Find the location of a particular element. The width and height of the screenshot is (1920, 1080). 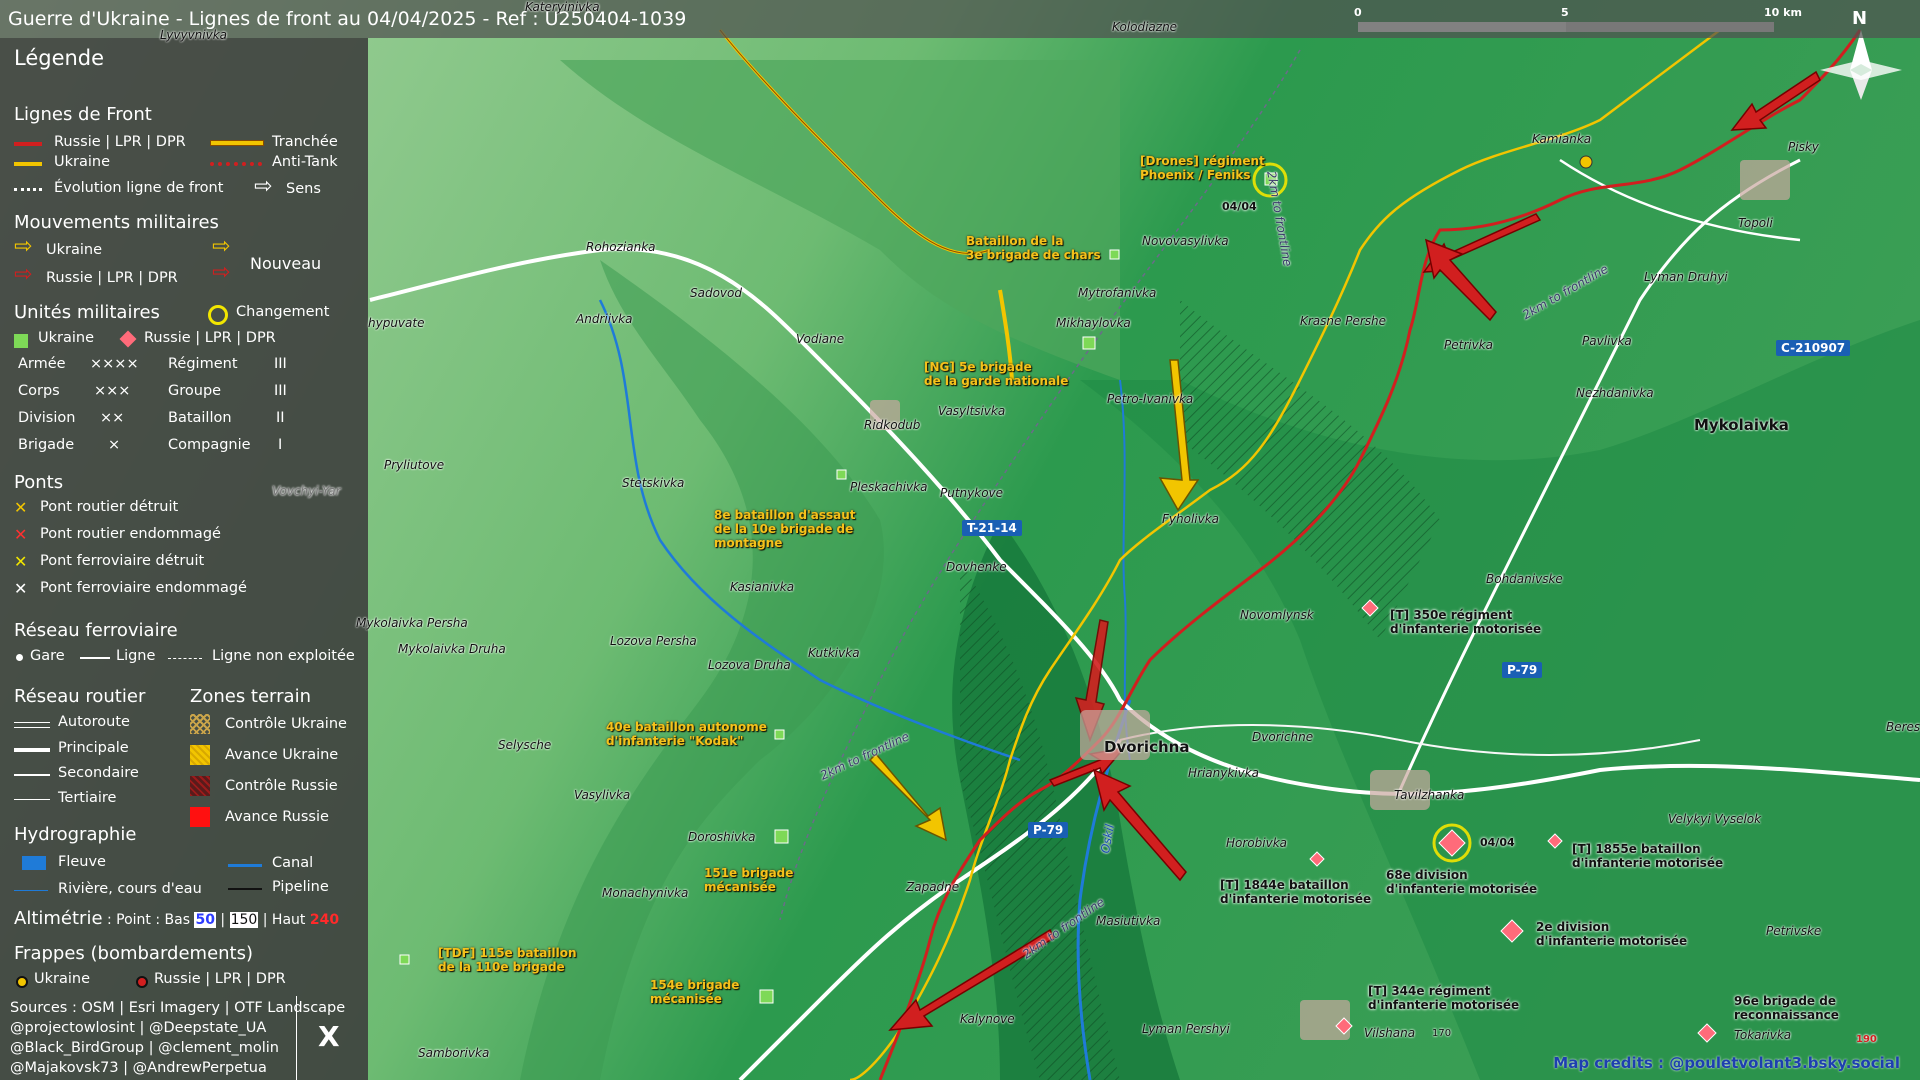

road-badge: C-210907 is located at coordinates (1813, 348).